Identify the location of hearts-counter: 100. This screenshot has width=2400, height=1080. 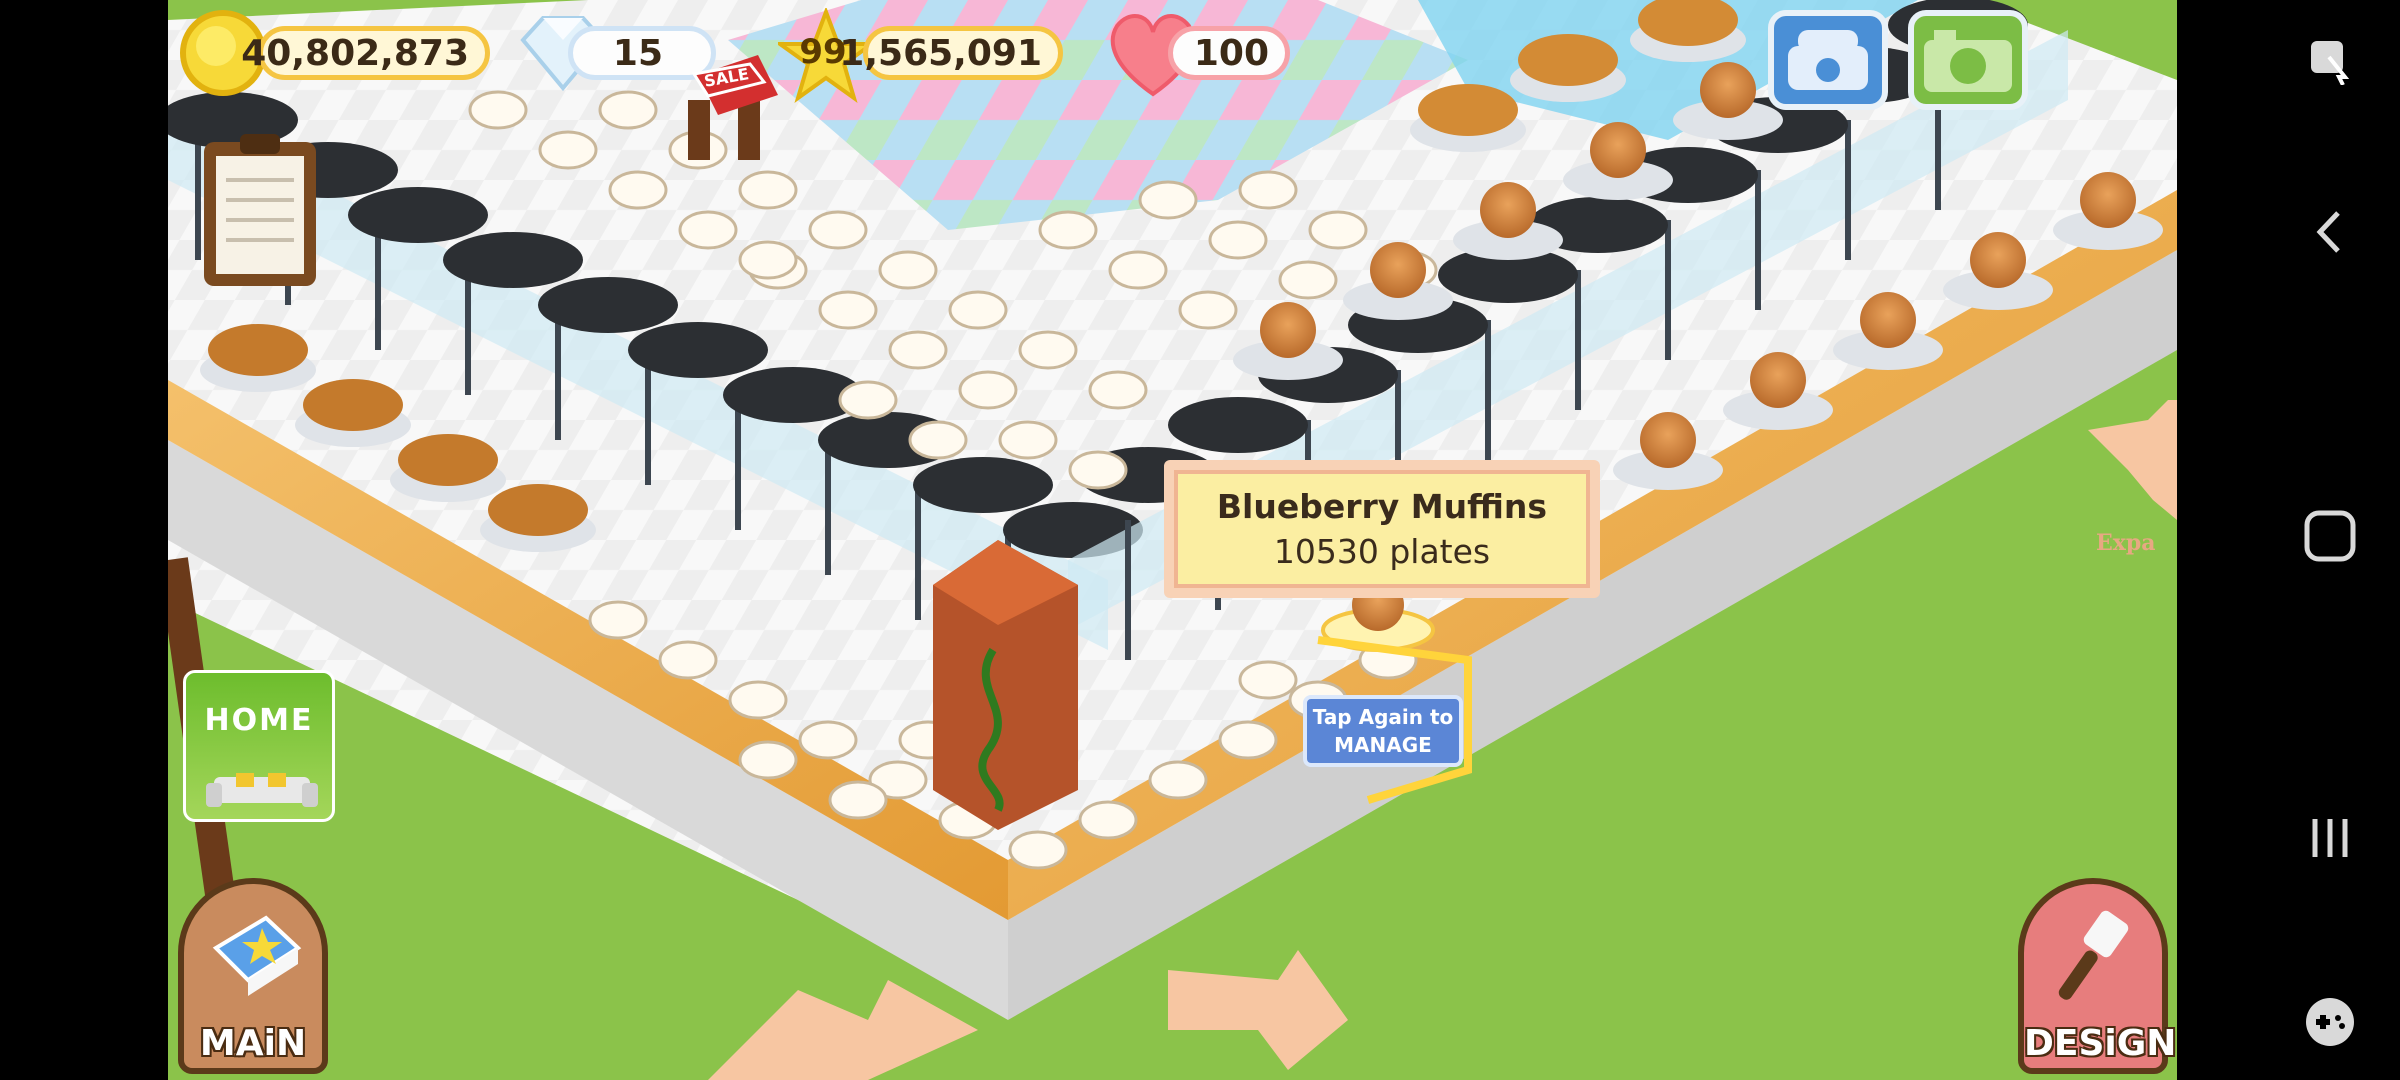
(1229, 53).